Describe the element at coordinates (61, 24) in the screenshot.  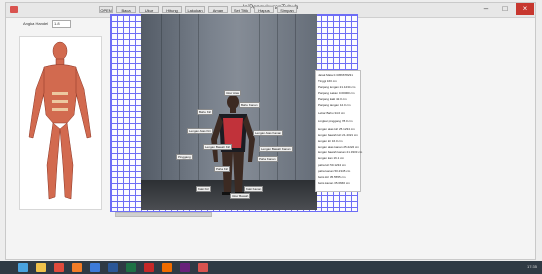
I see `handle-field-input: 1.8` at that location.